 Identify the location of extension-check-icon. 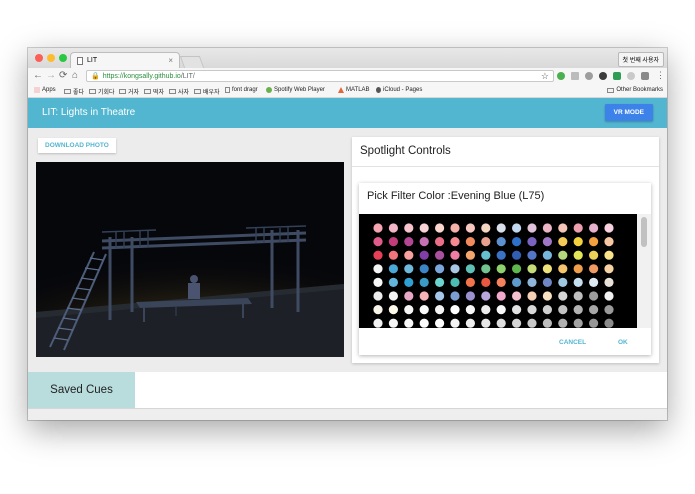
(617, 76).